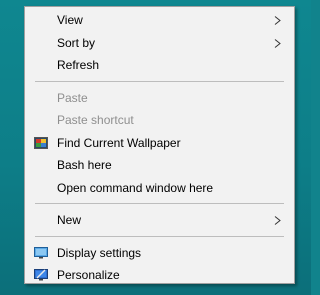 This screenshot has width=320, height=295. I want to click on menu-item-view-label: View, so click(70, 20).